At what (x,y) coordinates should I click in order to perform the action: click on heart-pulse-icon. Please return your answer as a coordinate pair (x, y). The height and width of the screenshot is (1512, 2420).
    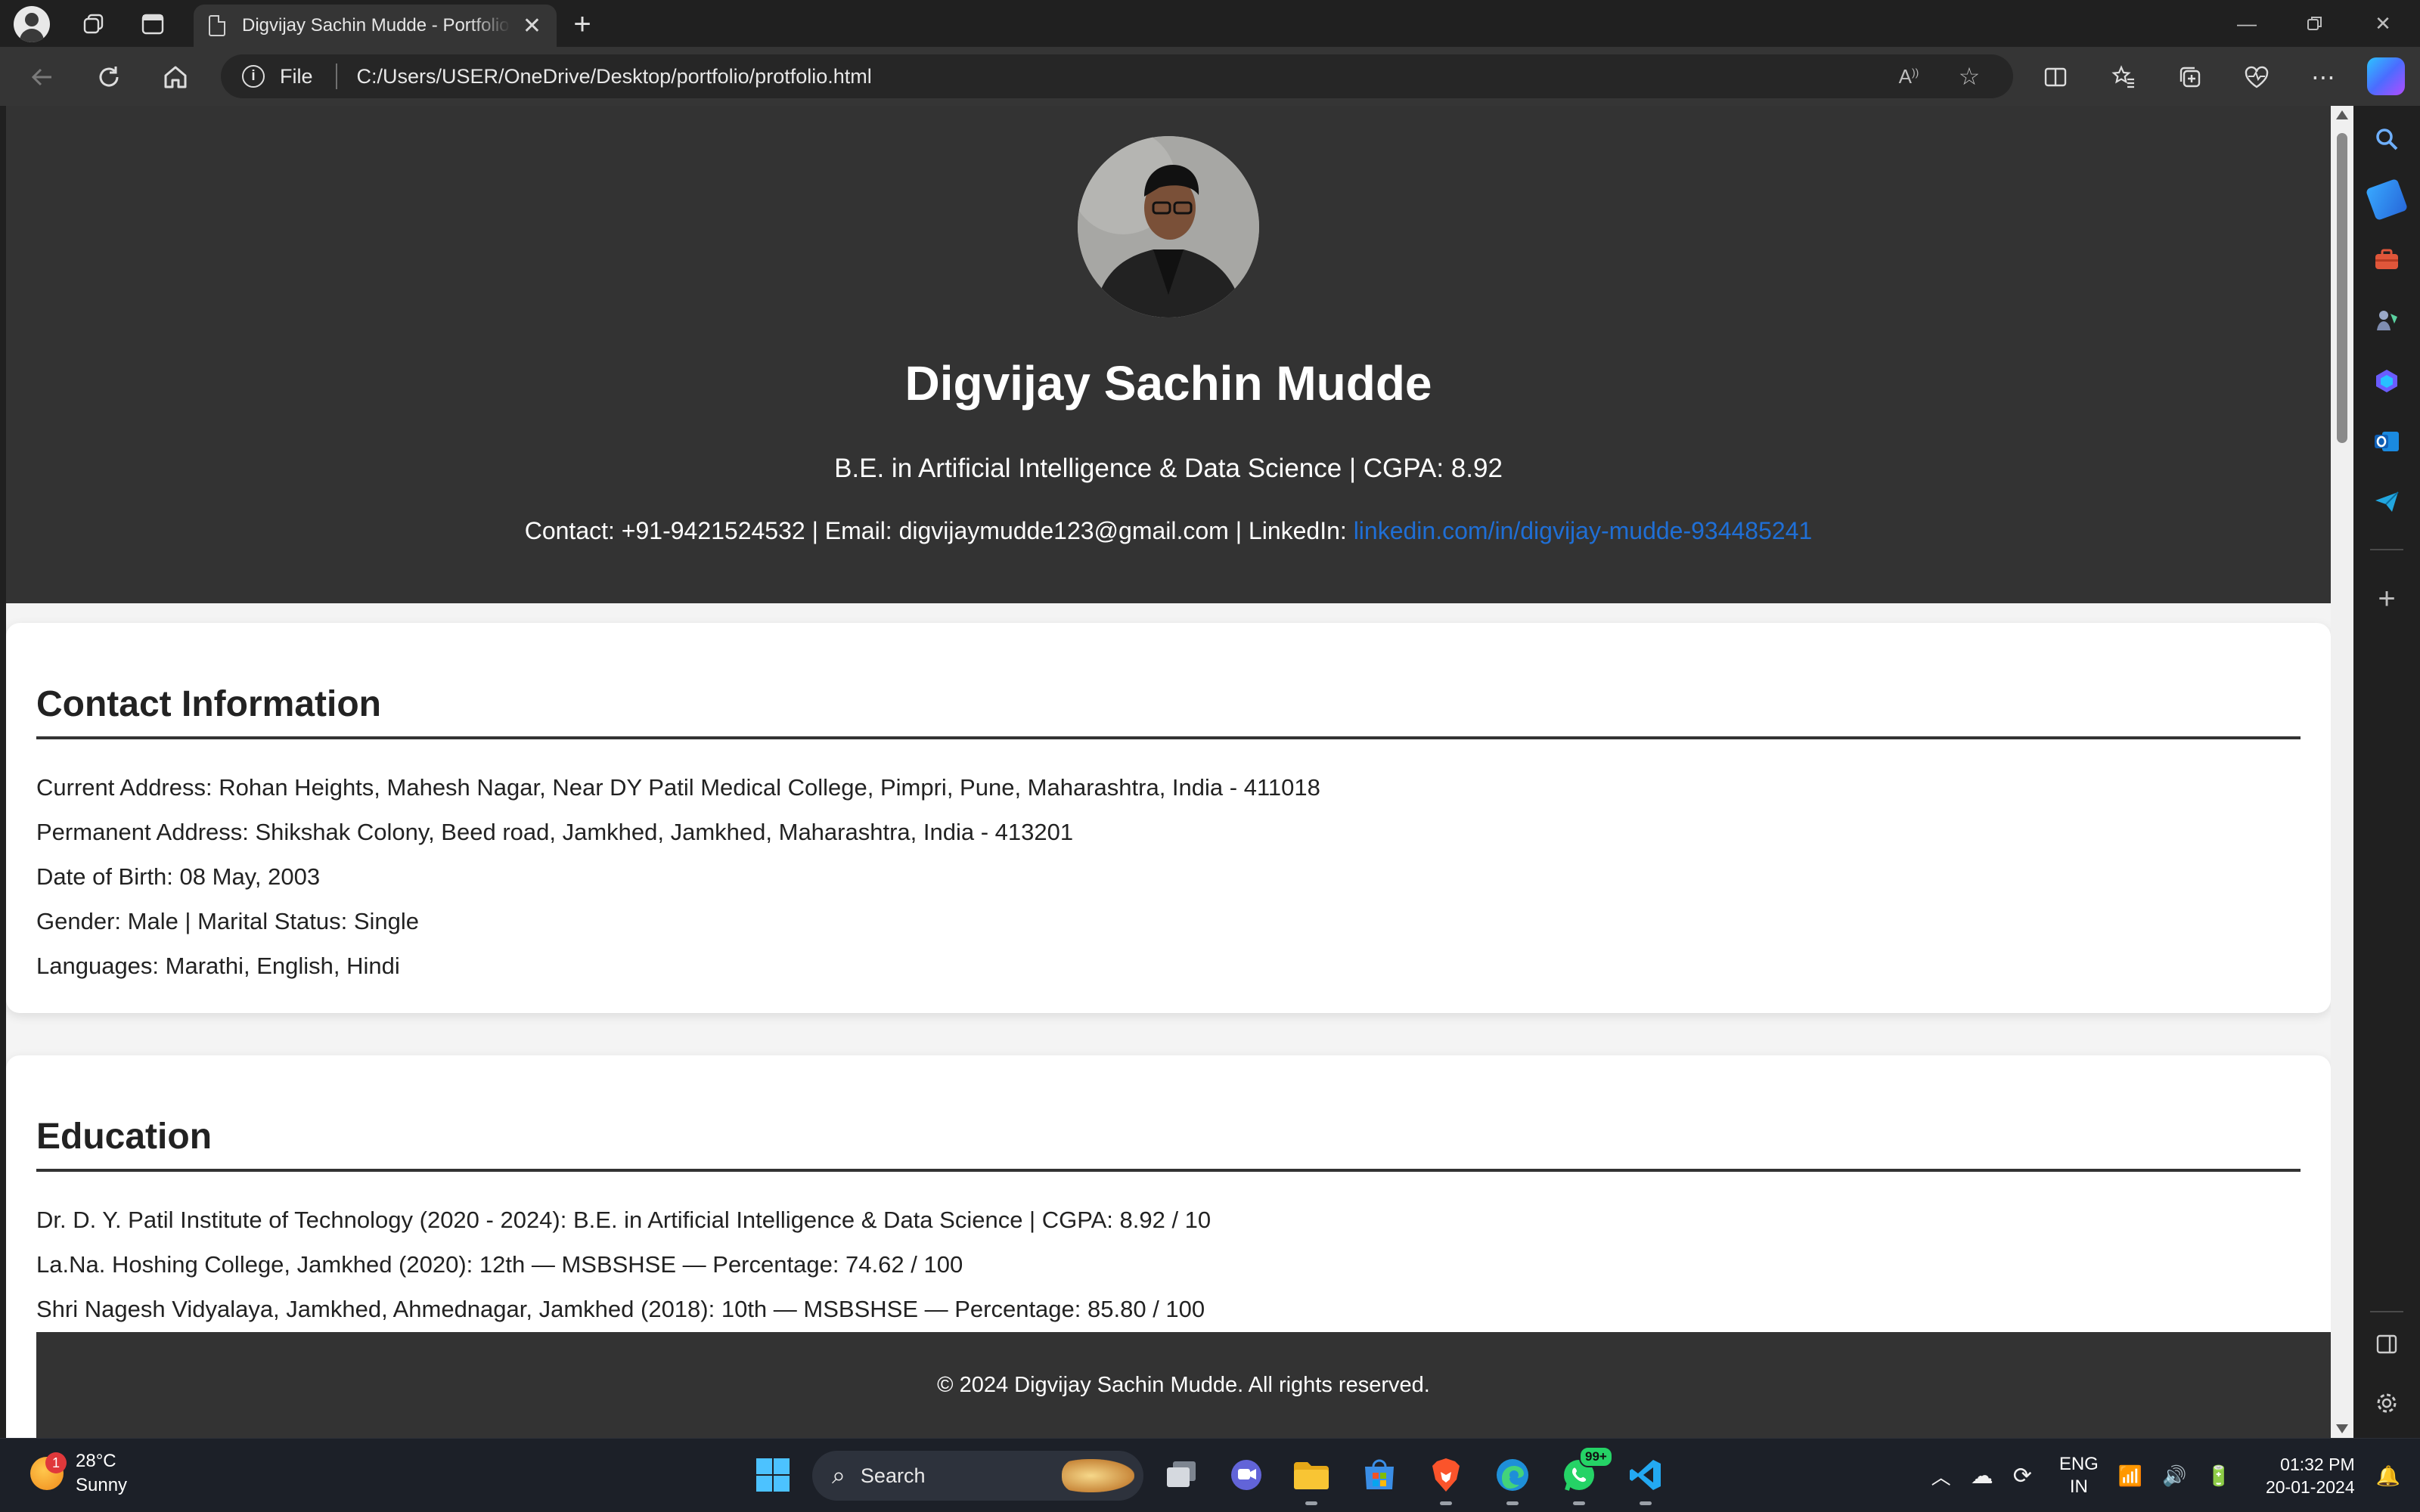
    Looking at the image, I should click on (2257, 77).